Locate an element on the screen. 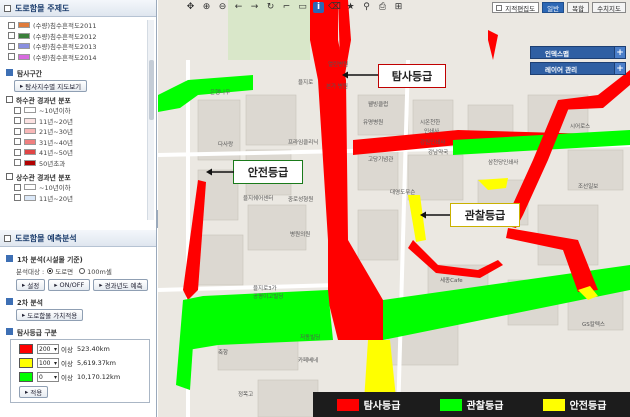 The width and height of the screenshot is (630, 417). layer-item: (수량)침수흔적도2014 is located at coordinates (78, 57).